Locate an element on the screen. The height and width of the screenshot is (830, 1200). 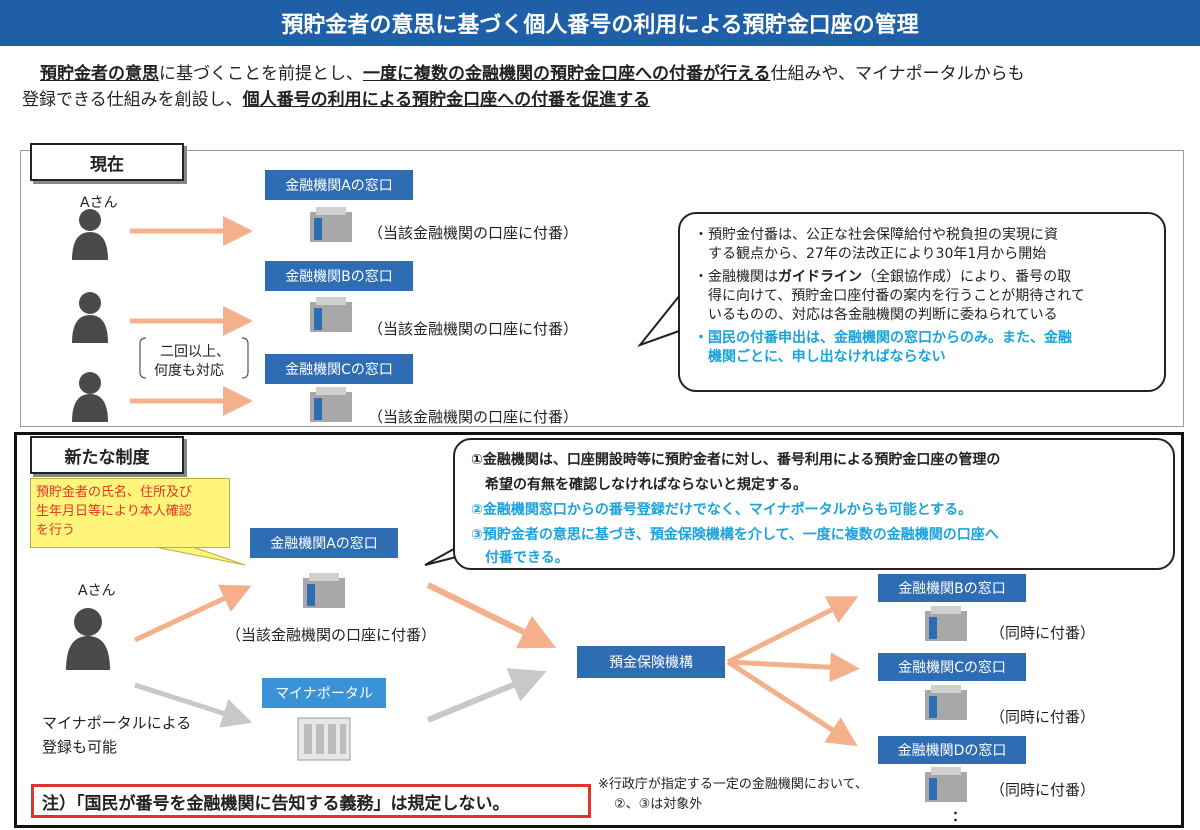
bank-b-window: 金融機関Bの窓口 is located at coordinates (339, 276).